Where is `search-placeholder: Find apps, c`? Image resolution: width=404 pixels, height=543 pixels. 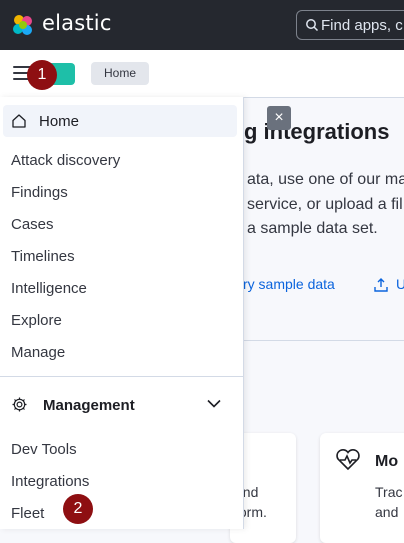
search-placeholder: Find apps, c is located at coordinates (362, 25).